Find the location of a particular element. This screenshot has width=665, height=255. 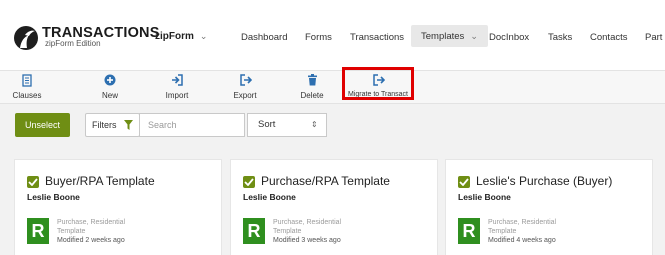

export-button: Export is located at coordinates (245, 88).